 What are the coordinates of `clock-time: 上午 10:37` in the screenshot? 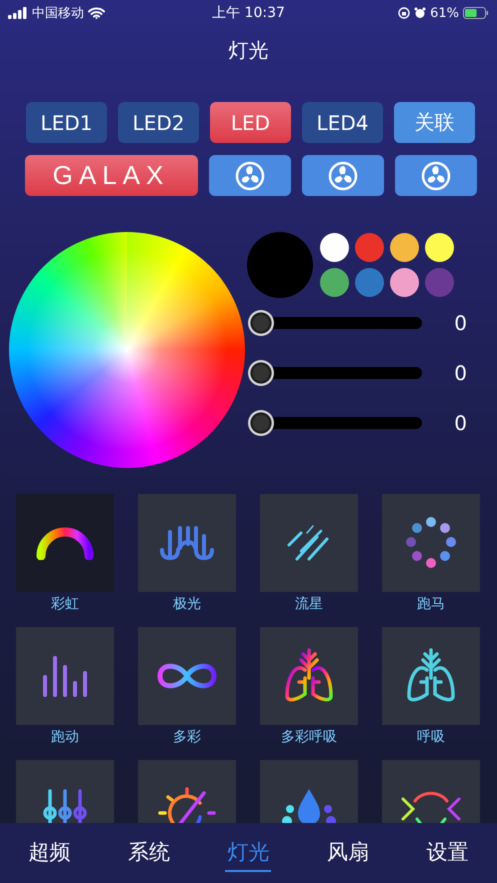 It's located at (248, 13).